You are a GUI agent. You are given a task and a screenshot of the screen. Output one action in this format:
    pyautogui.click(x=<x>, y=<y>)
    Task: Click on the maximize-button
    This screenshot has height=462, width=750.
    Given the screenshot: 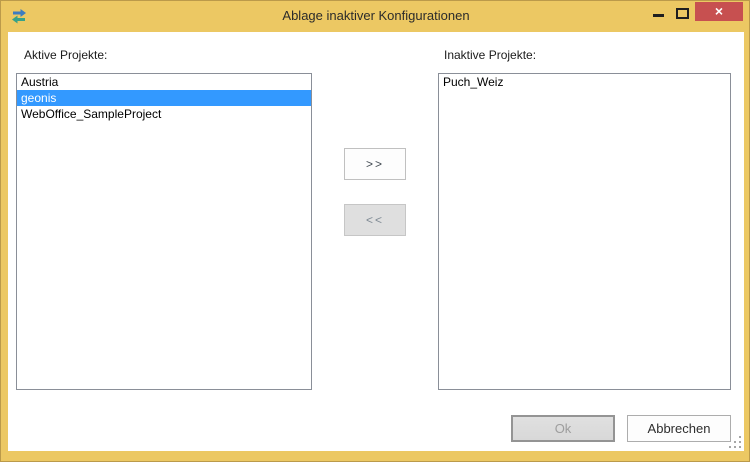 What is the action you would take?
    pyautogui.click(x=683, y=13)
    